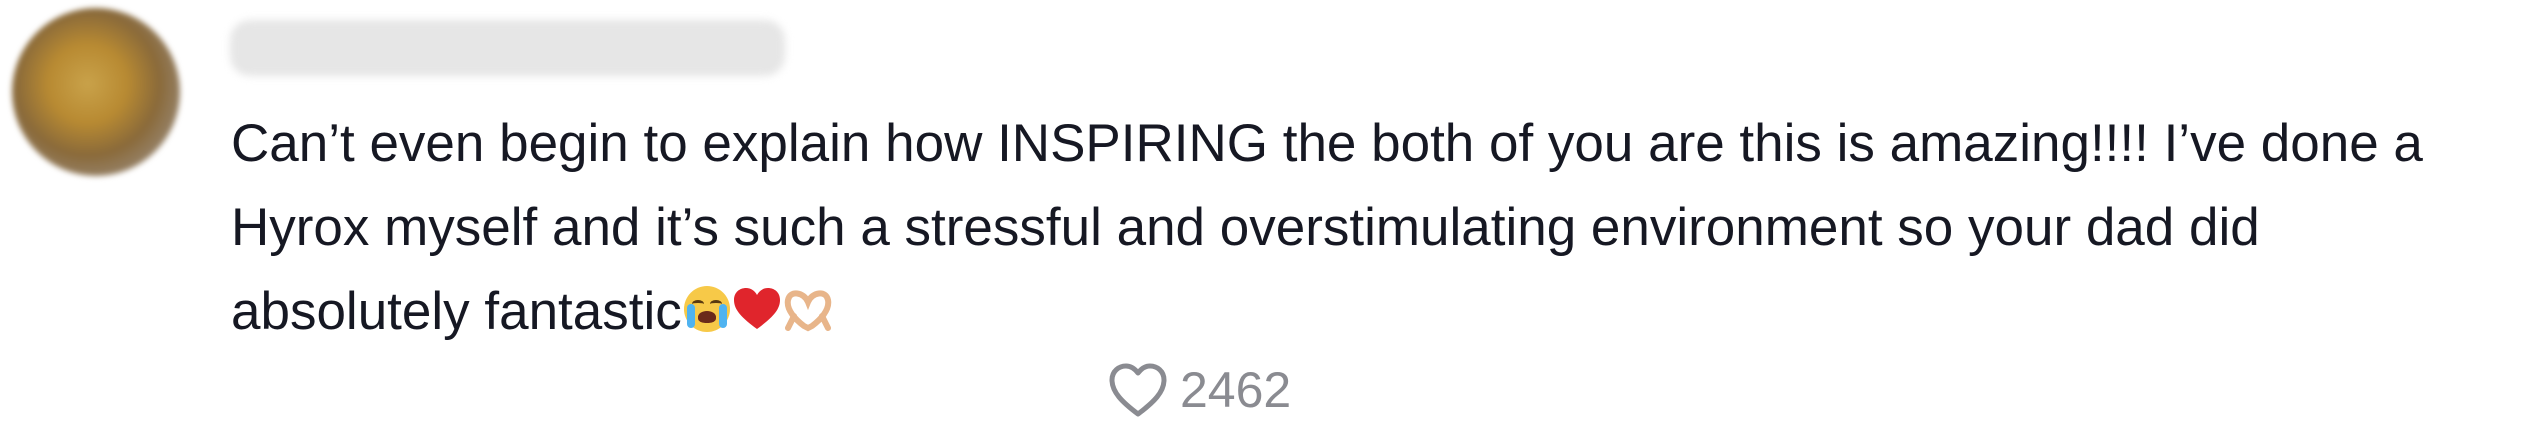 Image resolution: width=2522 pixels, height=448 pixels. I want to click on heart-hands-emoji, so click(808, 309).